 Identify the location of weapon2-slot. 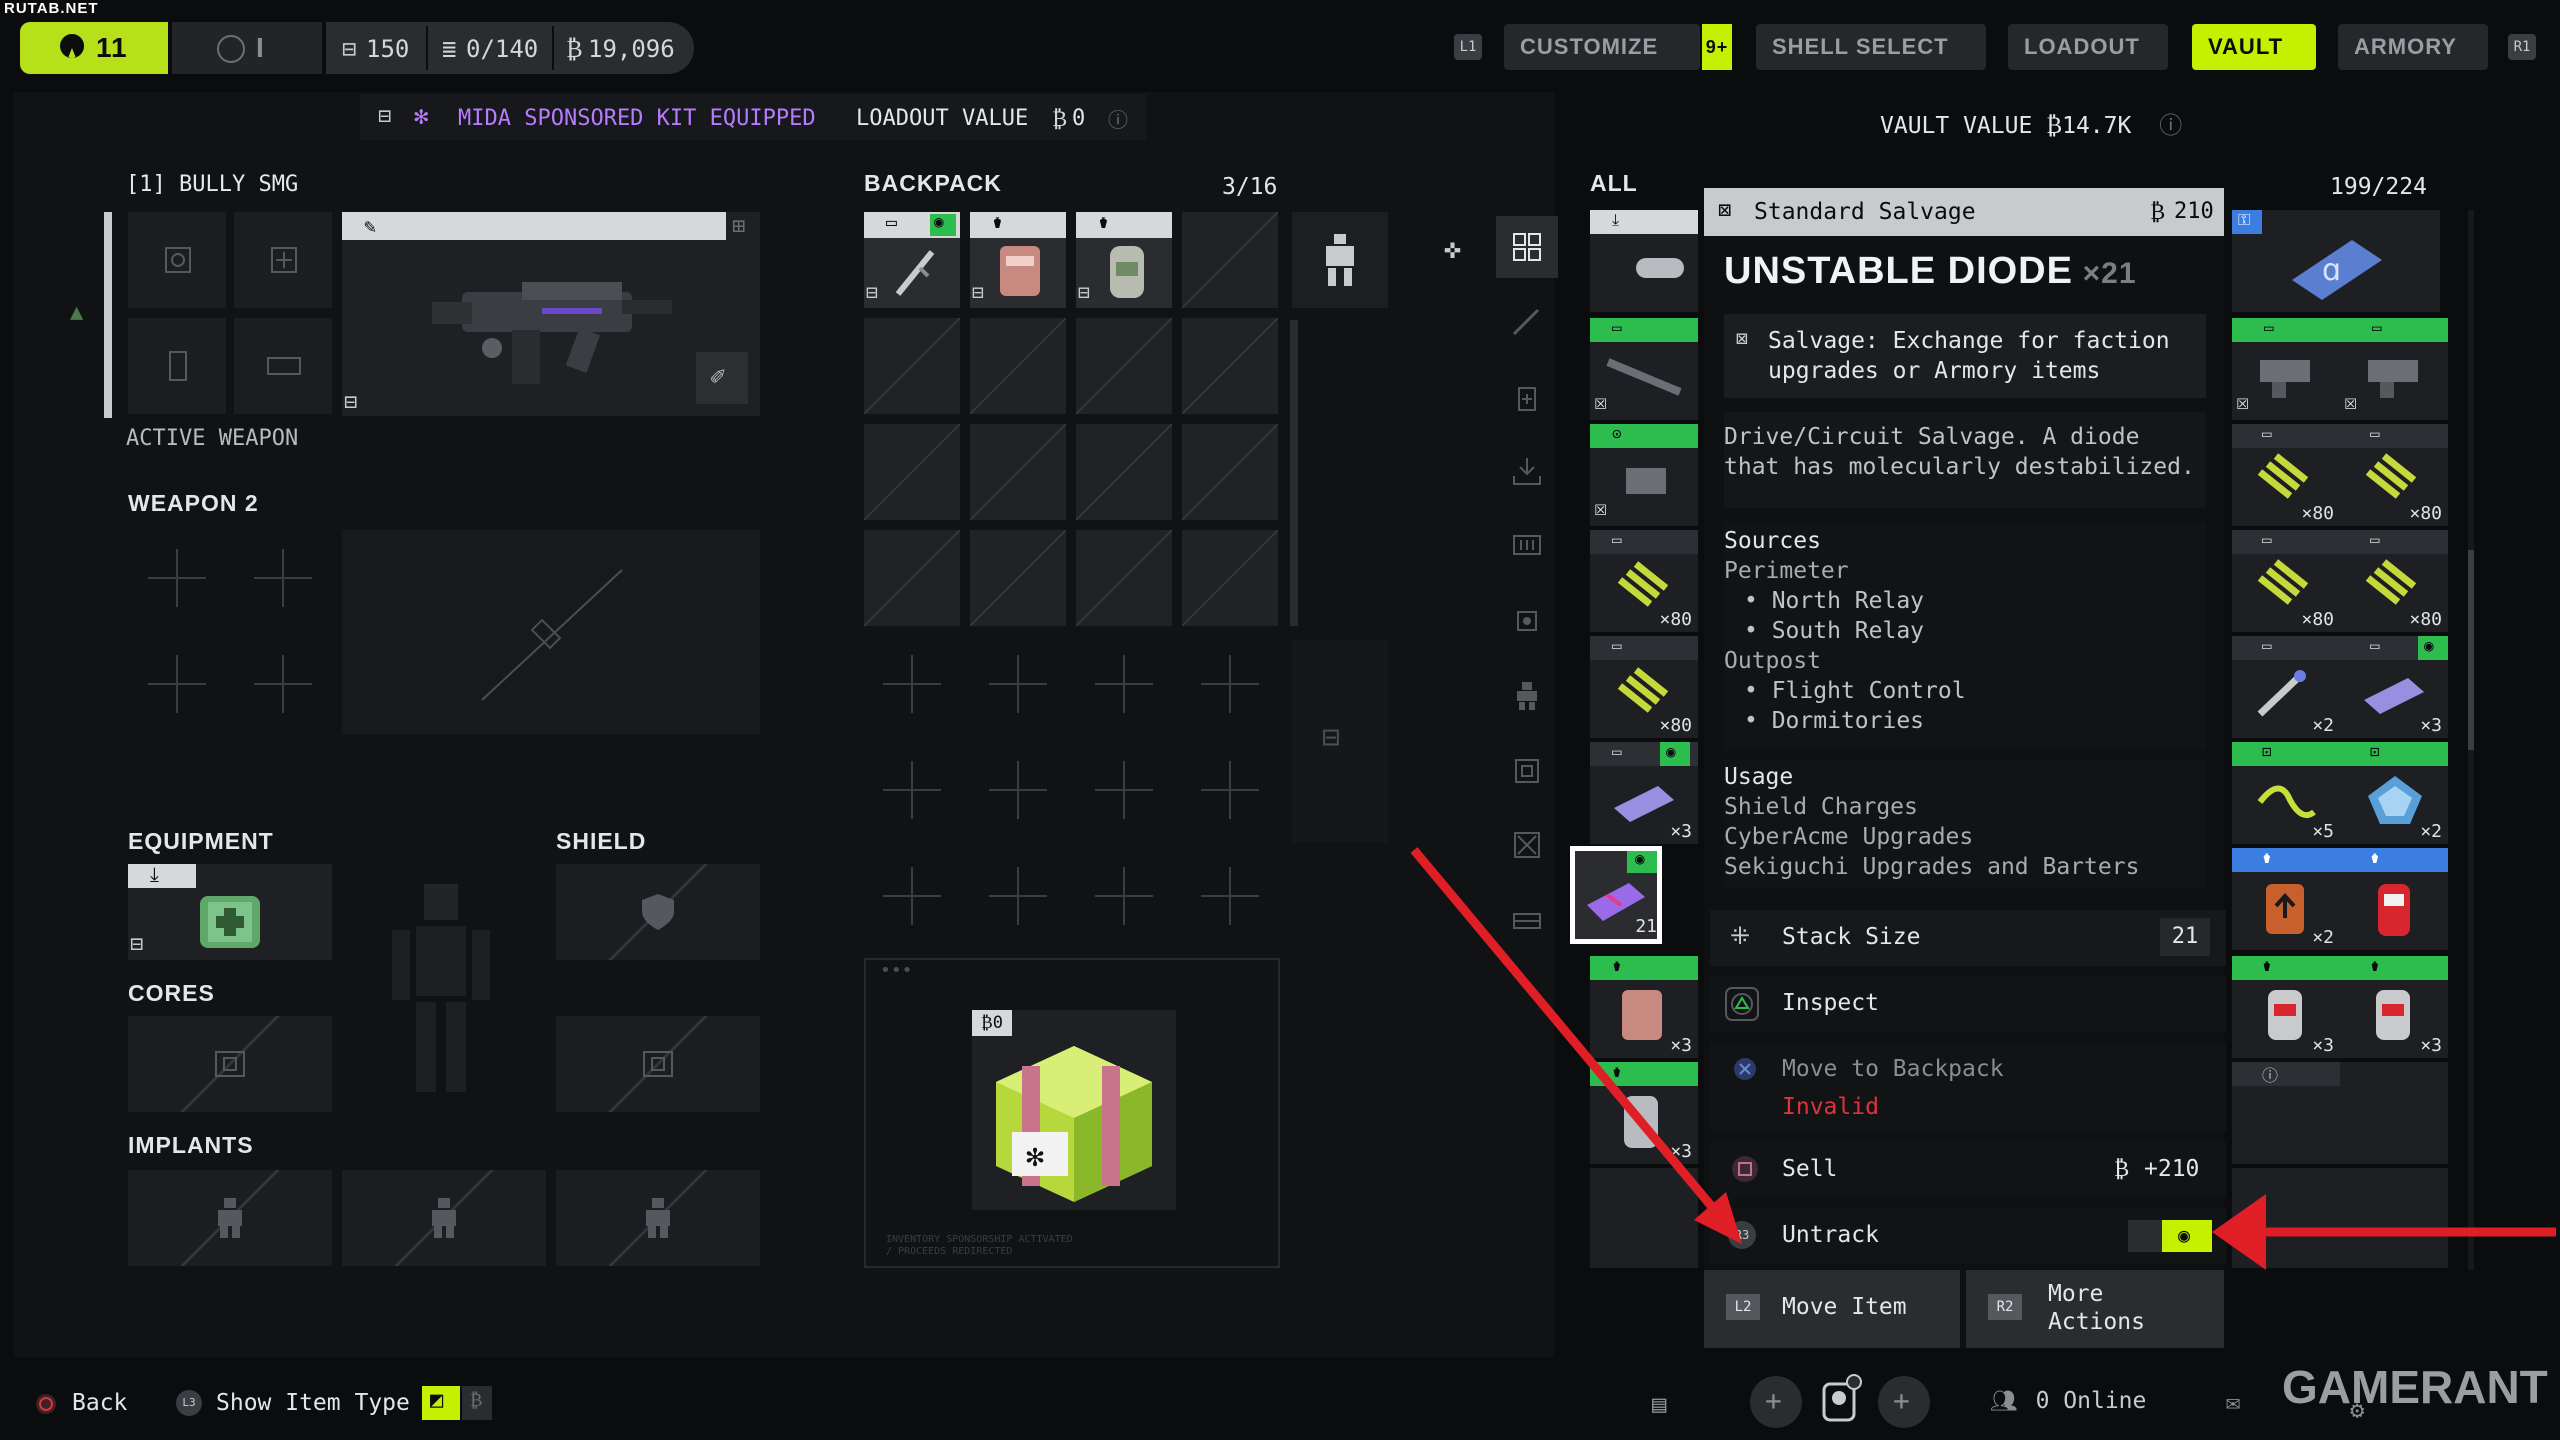
(551, 632).